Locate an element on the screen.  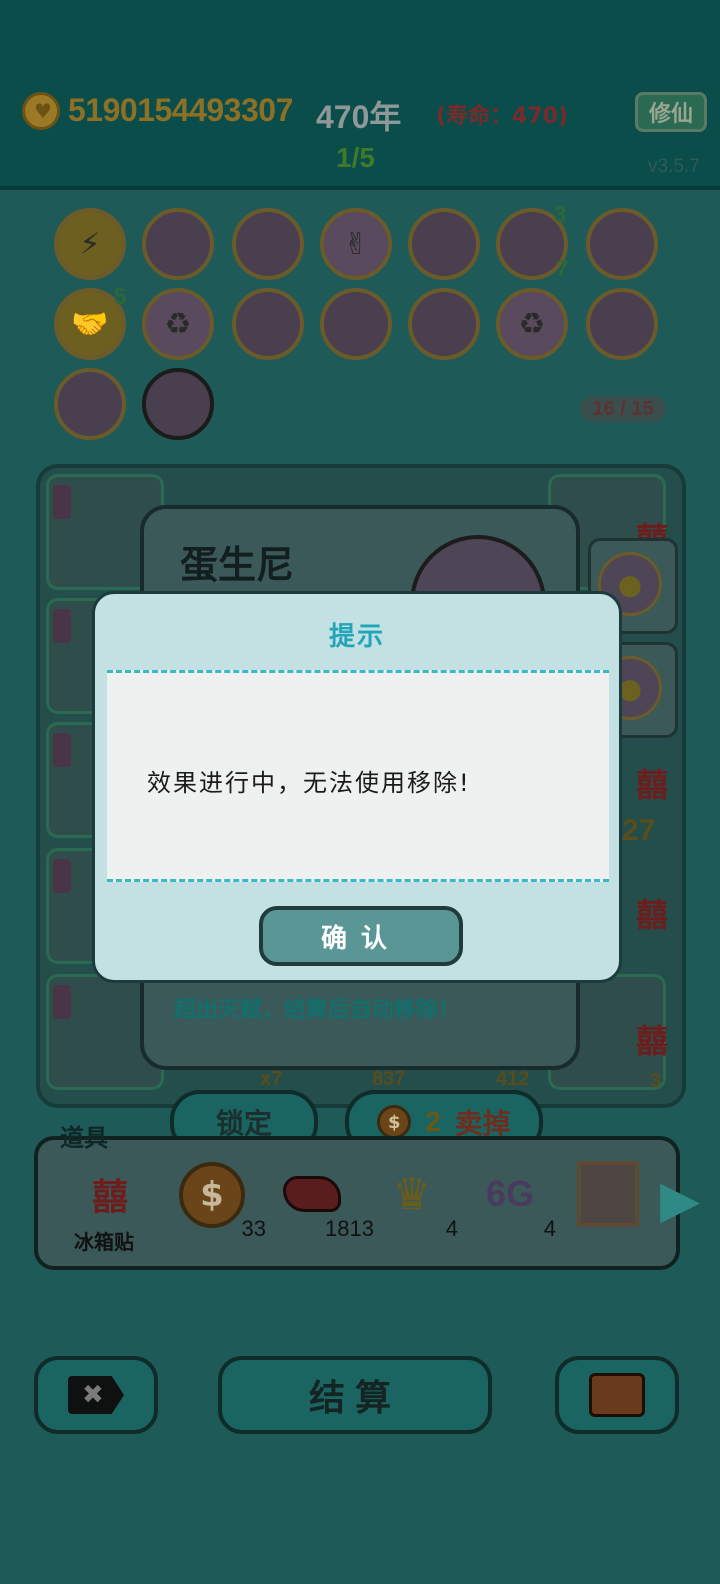
exit-button: ✖ is located at coordinates (96, 1395).